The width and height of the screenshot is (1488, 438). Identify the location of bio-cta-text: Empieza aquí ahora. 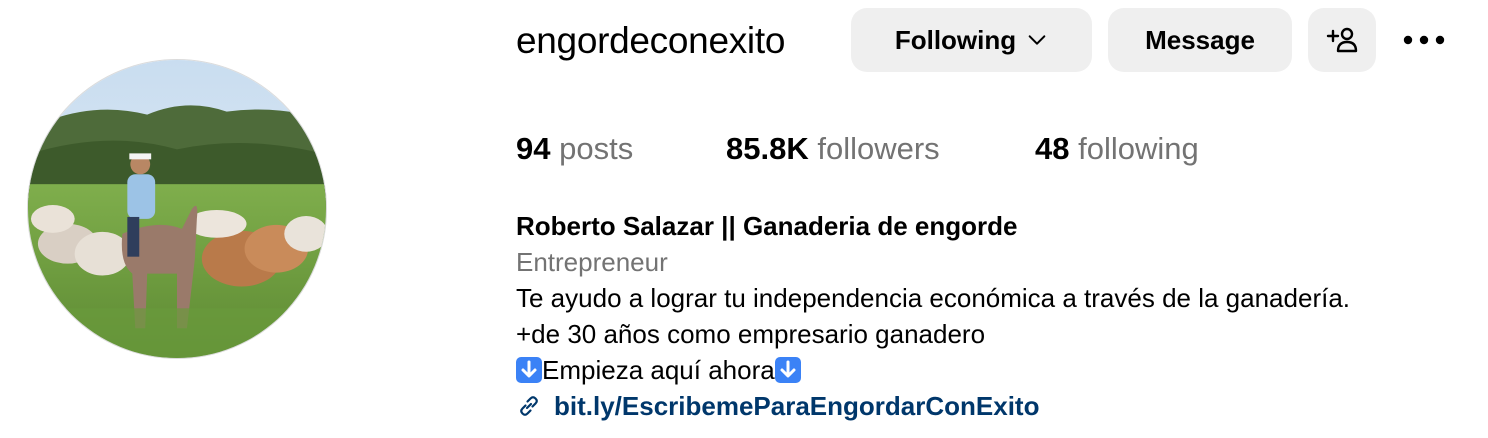
(658, 370).